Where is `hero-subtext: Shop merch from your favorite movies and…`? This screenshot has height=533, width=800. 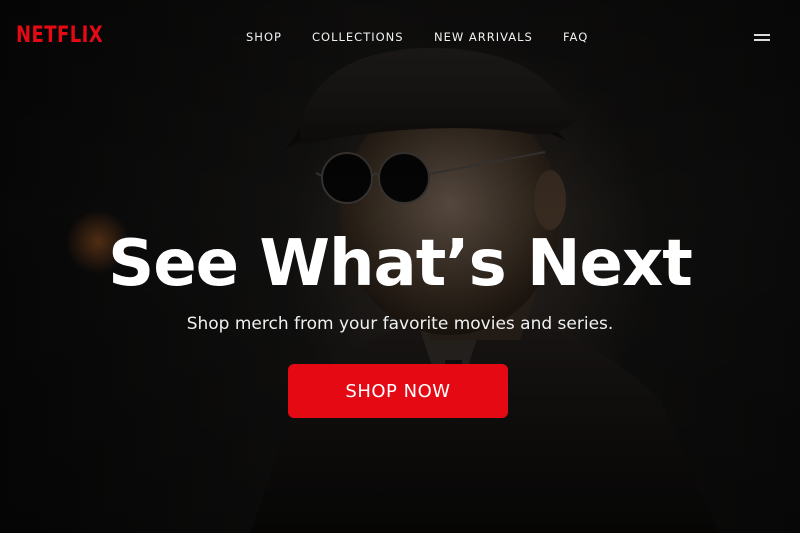 hero-subtext: Shop merch from your favorite movies and… is located at coordinates (400, 324).